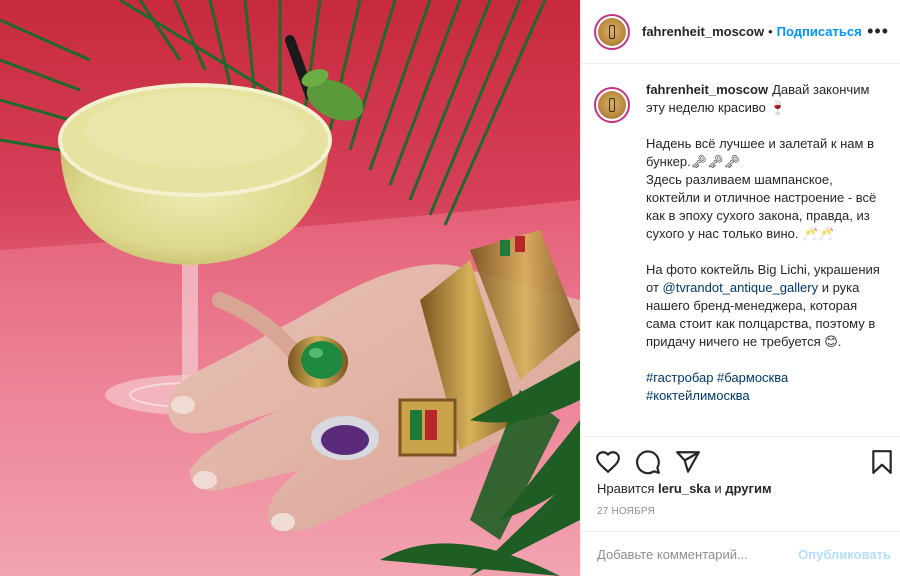 Image resolution: width=900 pixels, height=576 pixels. What do you see at coordinates (882, 462) in the screenshot?
I see `bookmark-icon` at bounding box center [882, 462].